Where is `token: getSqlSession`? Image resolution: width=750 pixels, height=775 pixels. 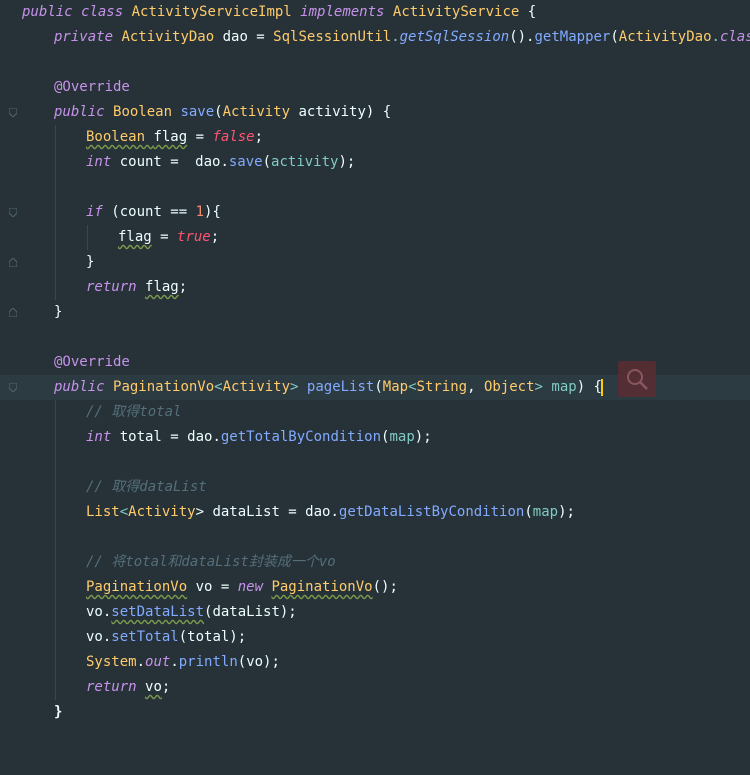 token: getSqlSession is located at coordinates (454, 37).